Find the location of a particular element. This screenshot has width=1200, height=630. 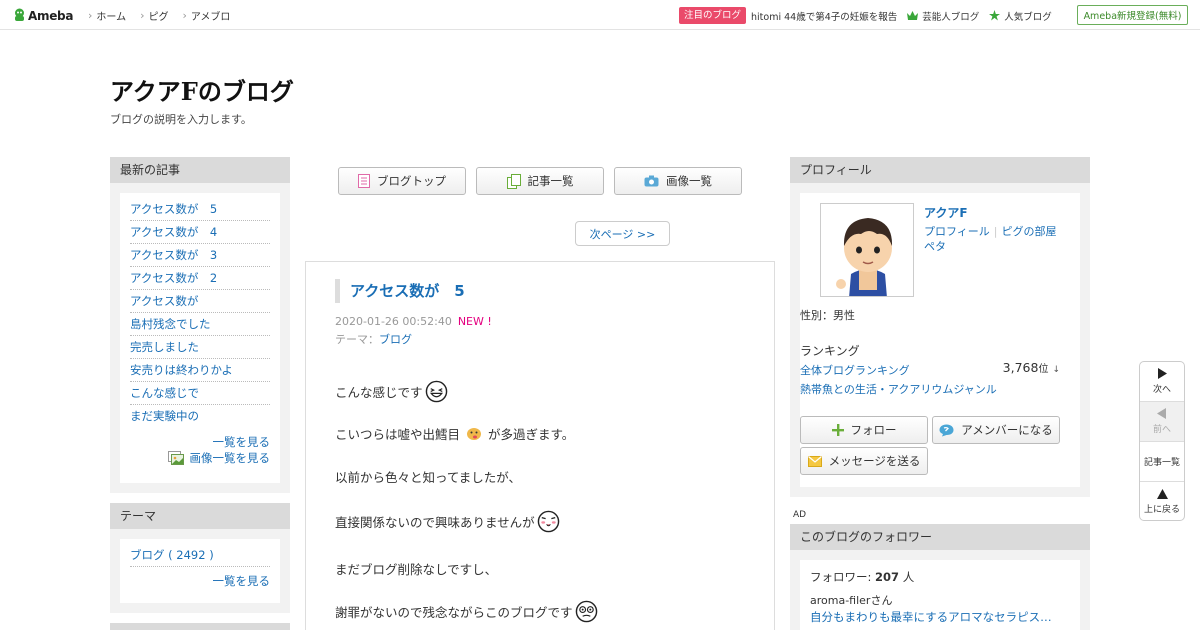

list-item: アクセス数が is located at coordinates (200, 301).